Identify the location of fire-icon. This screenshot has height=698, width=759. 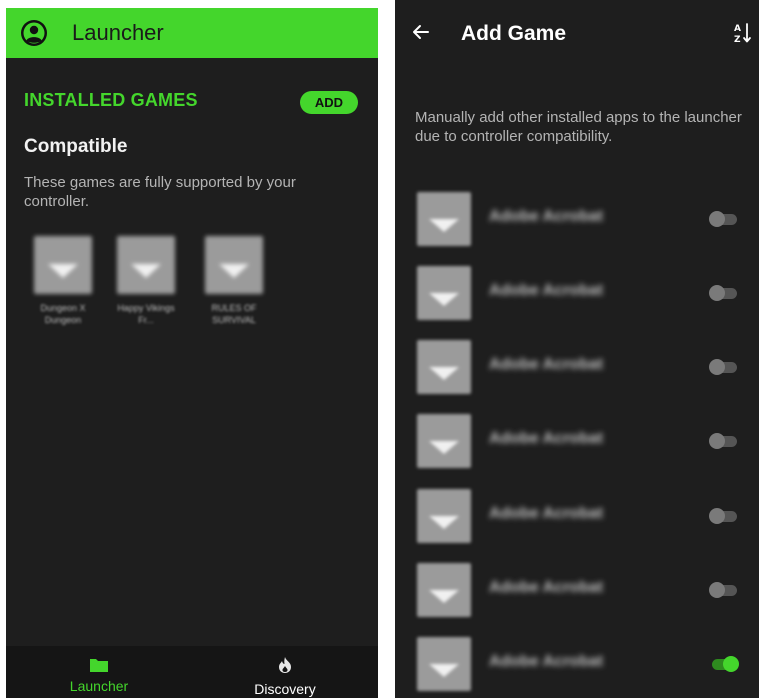
(285, 665).